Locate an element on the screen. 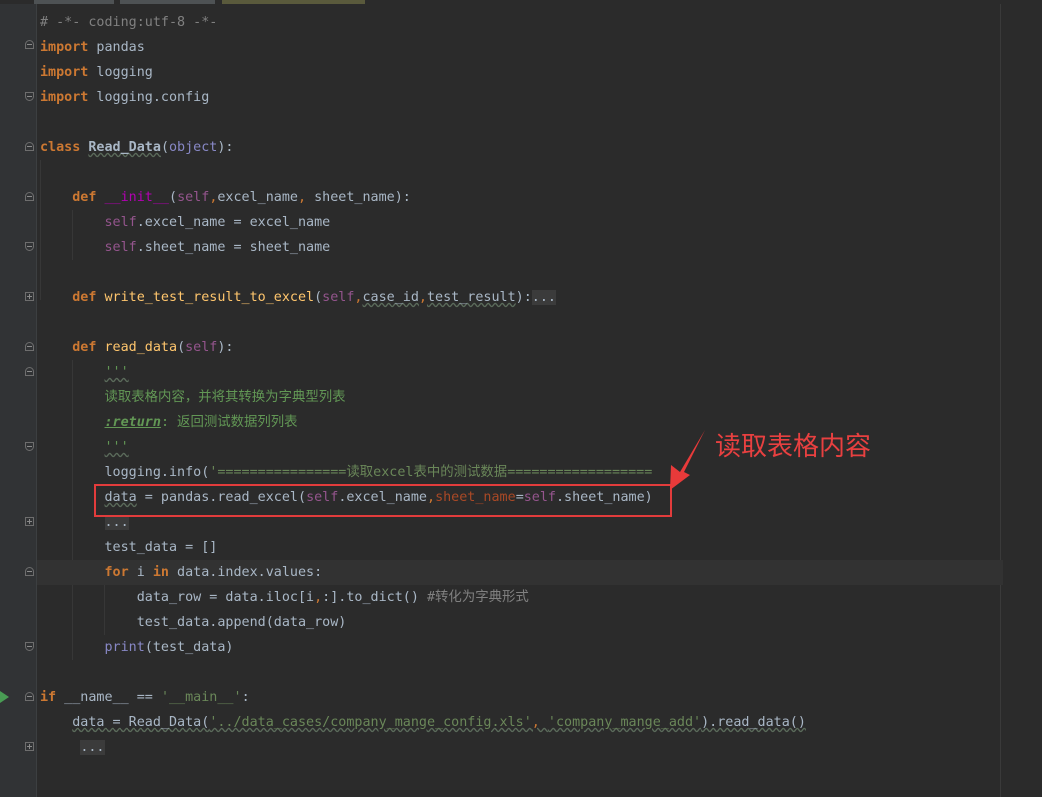 Image resolution: width=1042 pixels, height=797 pixels. code-token: print is located at coordinates (124, 647).